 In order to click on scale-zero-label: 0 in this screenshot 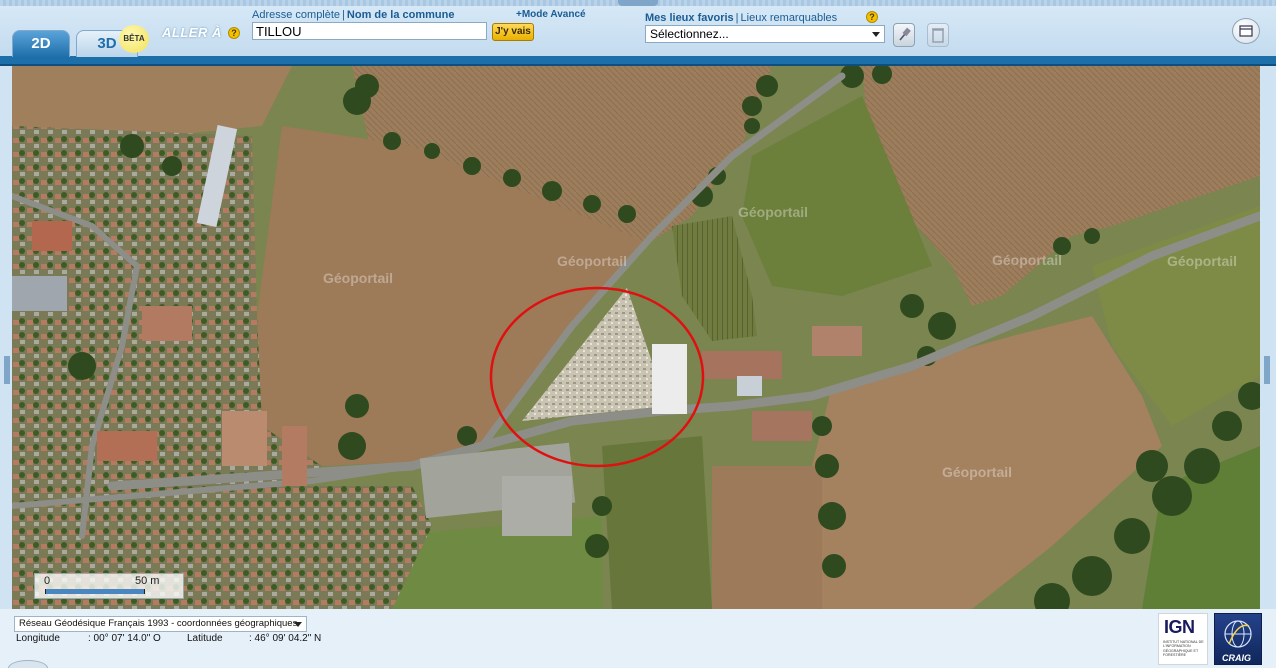, I will do `click(47, 581)`.